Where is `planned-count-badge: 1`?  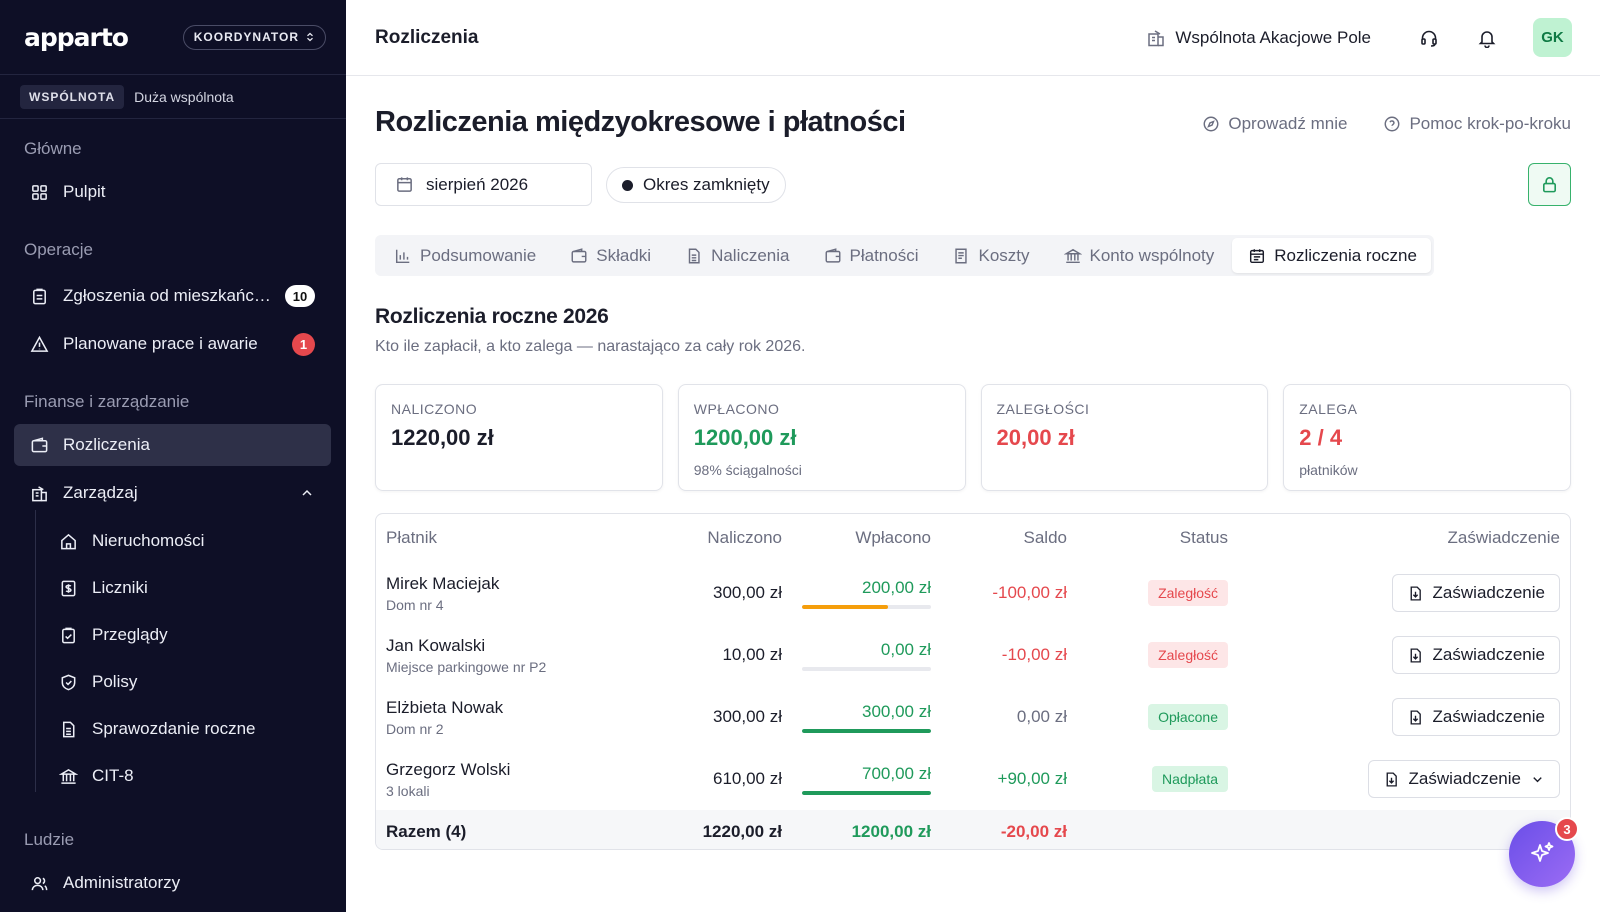
planned-count-badge: 1 is located at coordinates (303, 344).